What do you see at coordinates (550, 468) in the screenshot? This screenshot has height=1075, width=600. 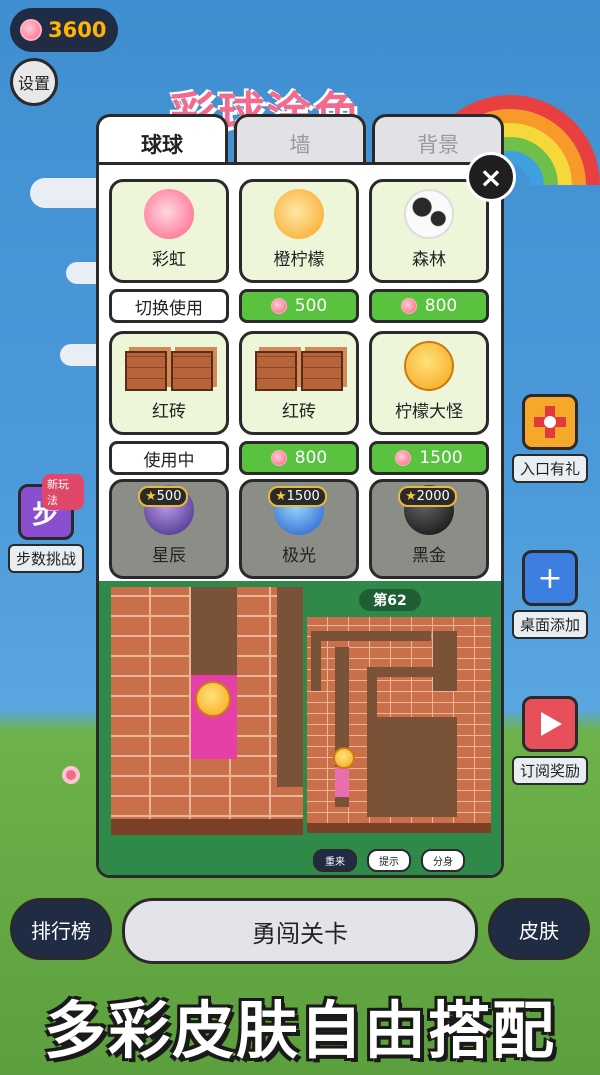 I see `entry-gift-label: 入口有礼` at bounding box center [550, 468].